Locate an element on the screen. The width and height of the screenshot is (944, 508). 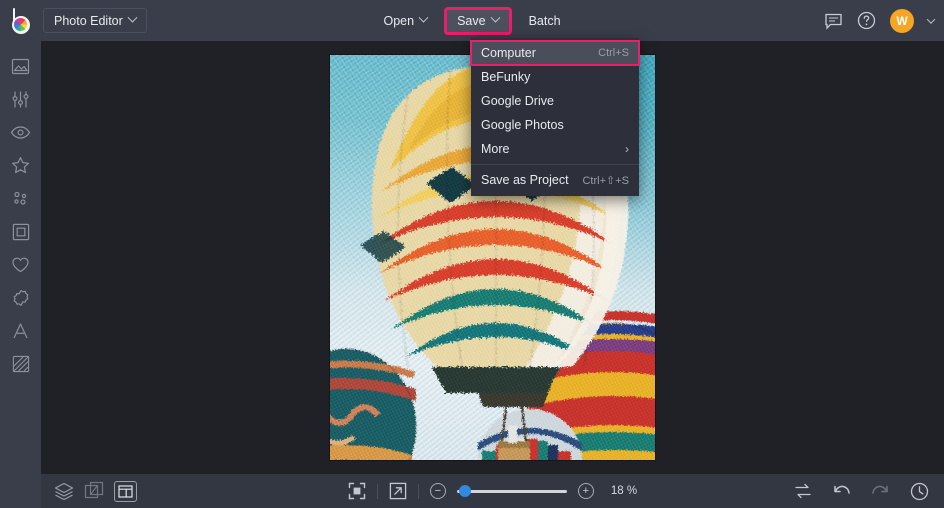
sidebar-item-graphics is located at coordinates (20, 297).